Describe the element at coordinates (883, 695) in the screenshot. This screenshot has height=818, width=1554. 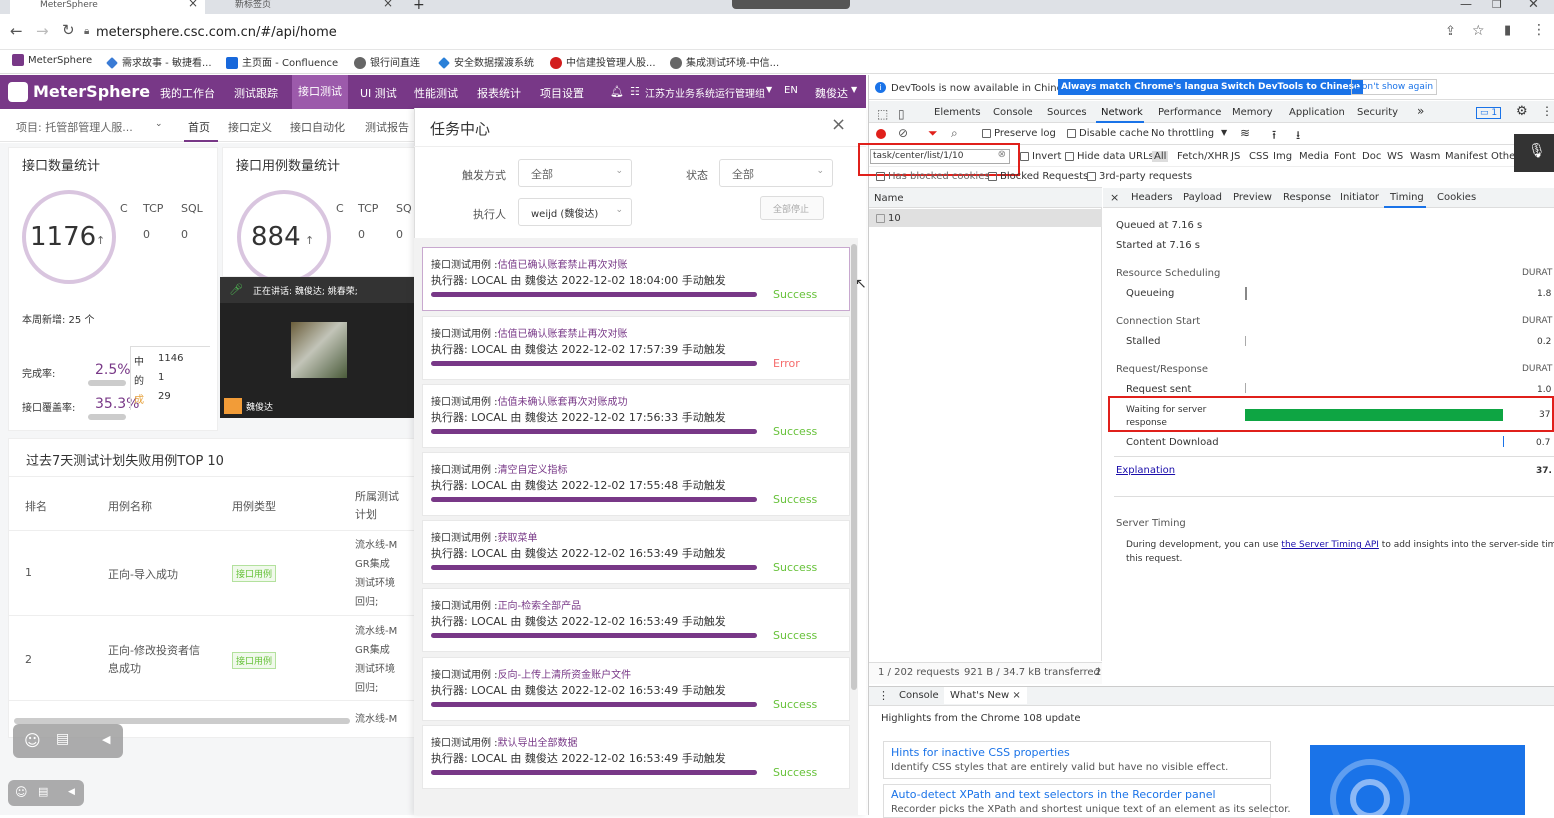
I see `drawer-menu-icon: ⋮` at that location.